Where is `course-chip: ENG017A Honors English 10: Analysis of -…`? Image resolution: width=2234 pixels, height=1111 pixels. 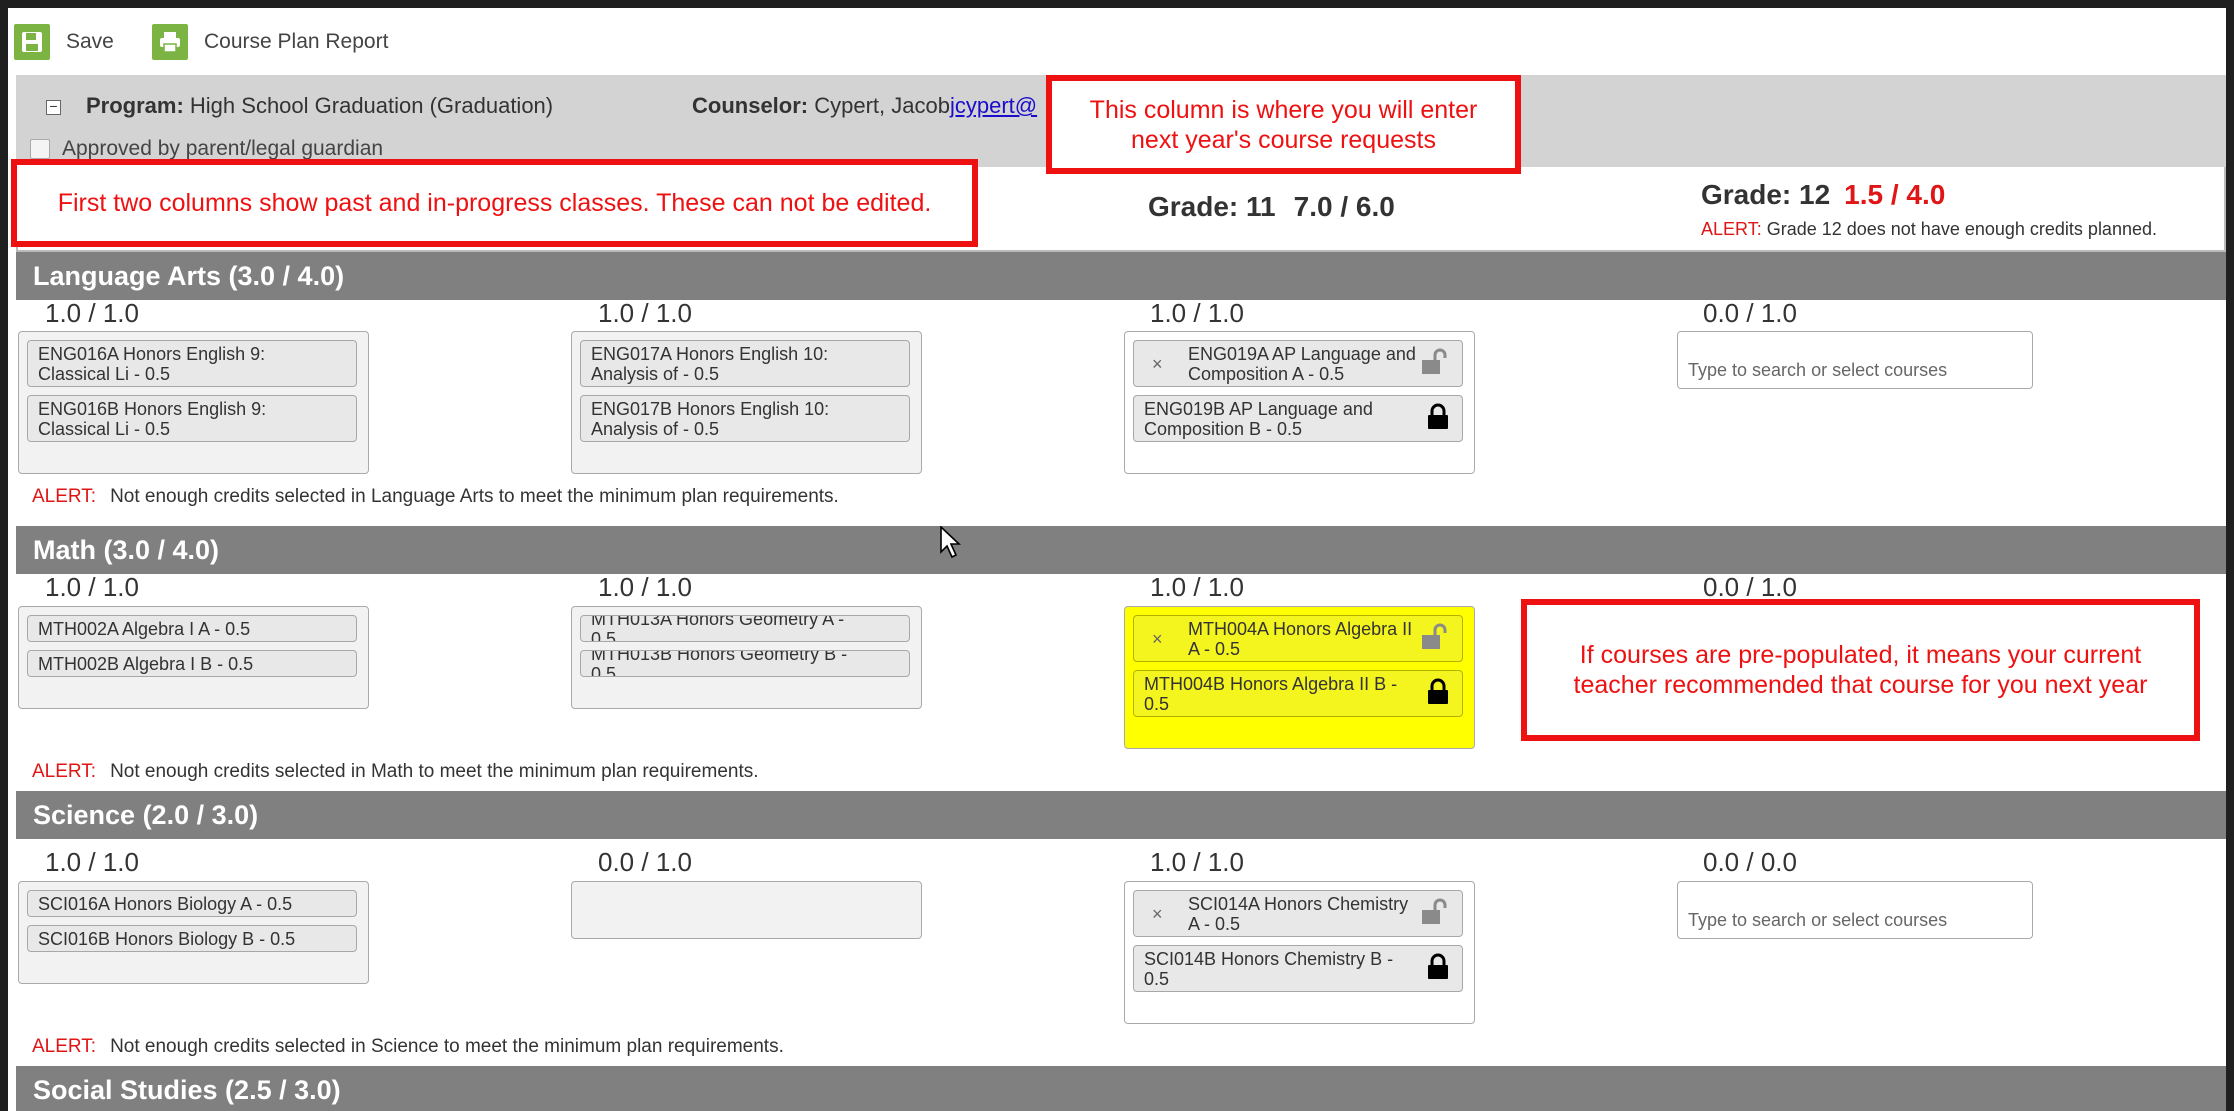 course-chip: ENG017A Honors English 10: Analysis of -… is located at coordinates (745, 363).